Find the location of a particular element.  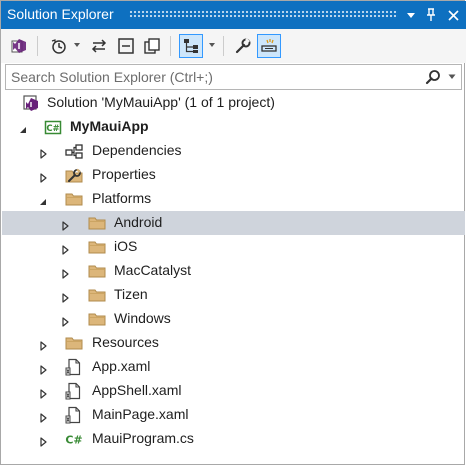

tree-item: Windows is located at coordinates (233, 319).